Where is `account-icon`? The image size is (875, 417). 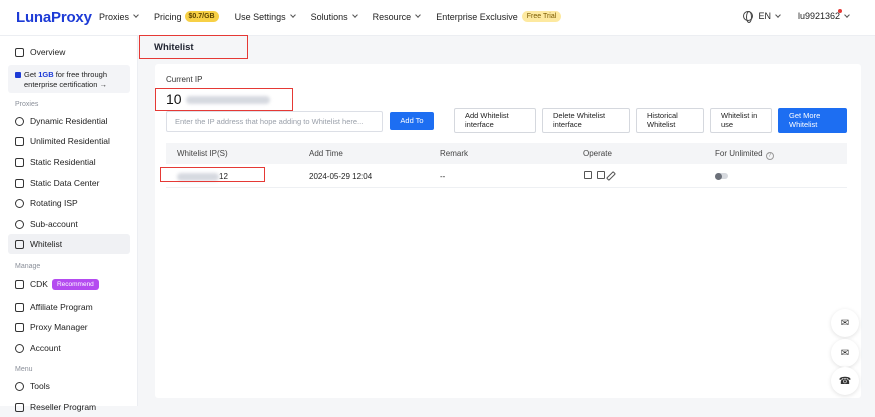 account-icon is located at coordinates (19, 348).